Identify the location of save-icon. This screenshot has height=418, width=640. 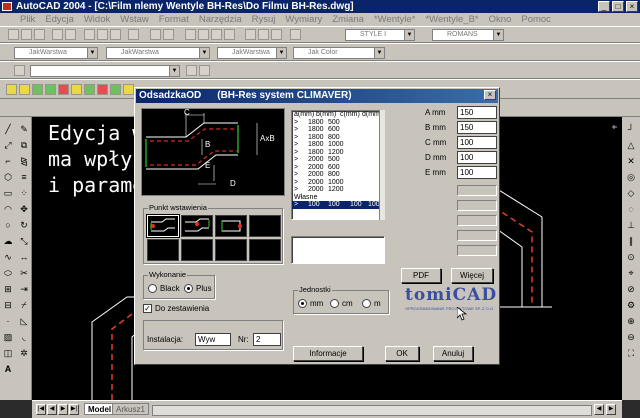
(39, 34).